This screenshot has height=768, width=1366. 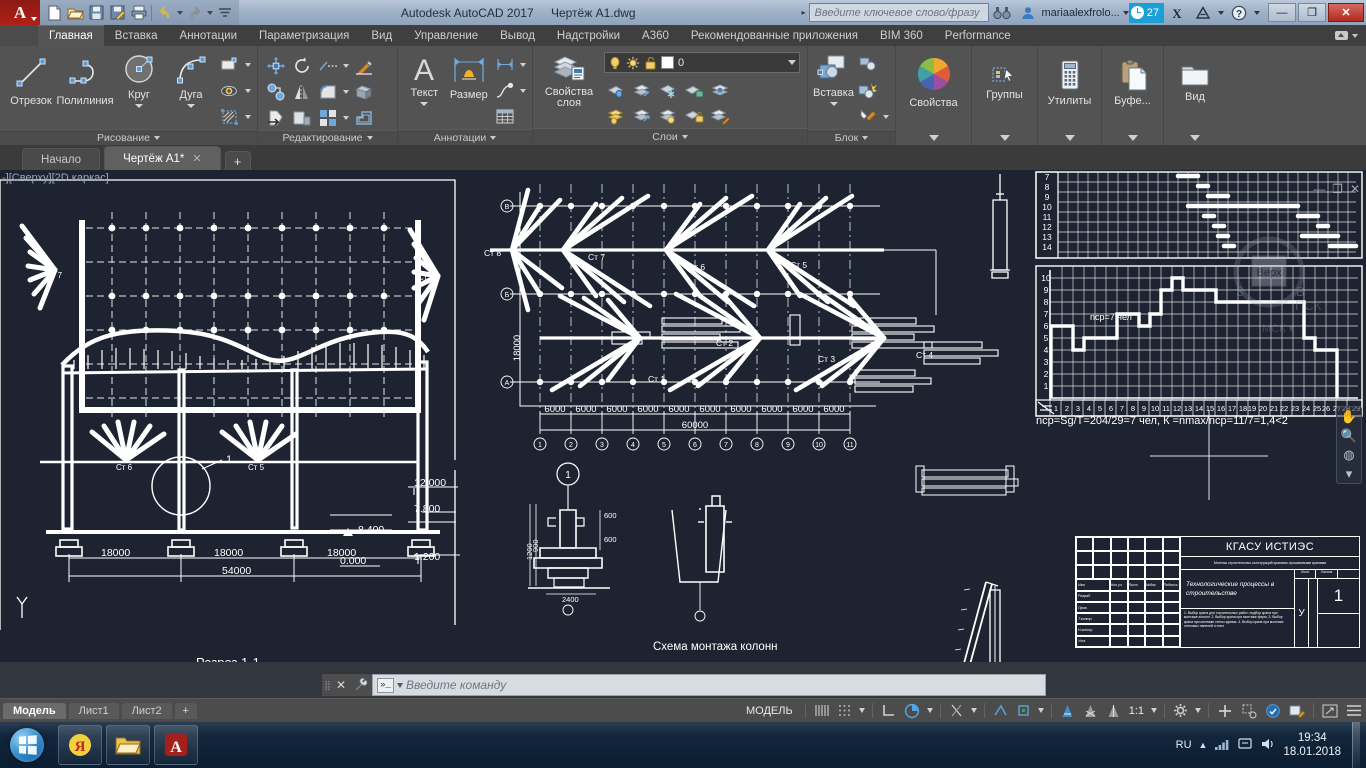 I want to click on drag-handle: ⣿, so click(x=327, y=685).